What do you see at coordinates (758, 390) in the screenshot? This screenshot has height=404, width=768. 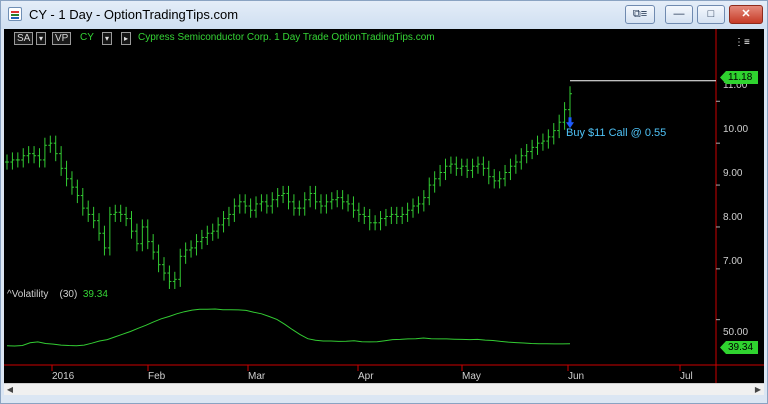 I see `scroll-right-icon: ▶` at bounding box center [758, 390].